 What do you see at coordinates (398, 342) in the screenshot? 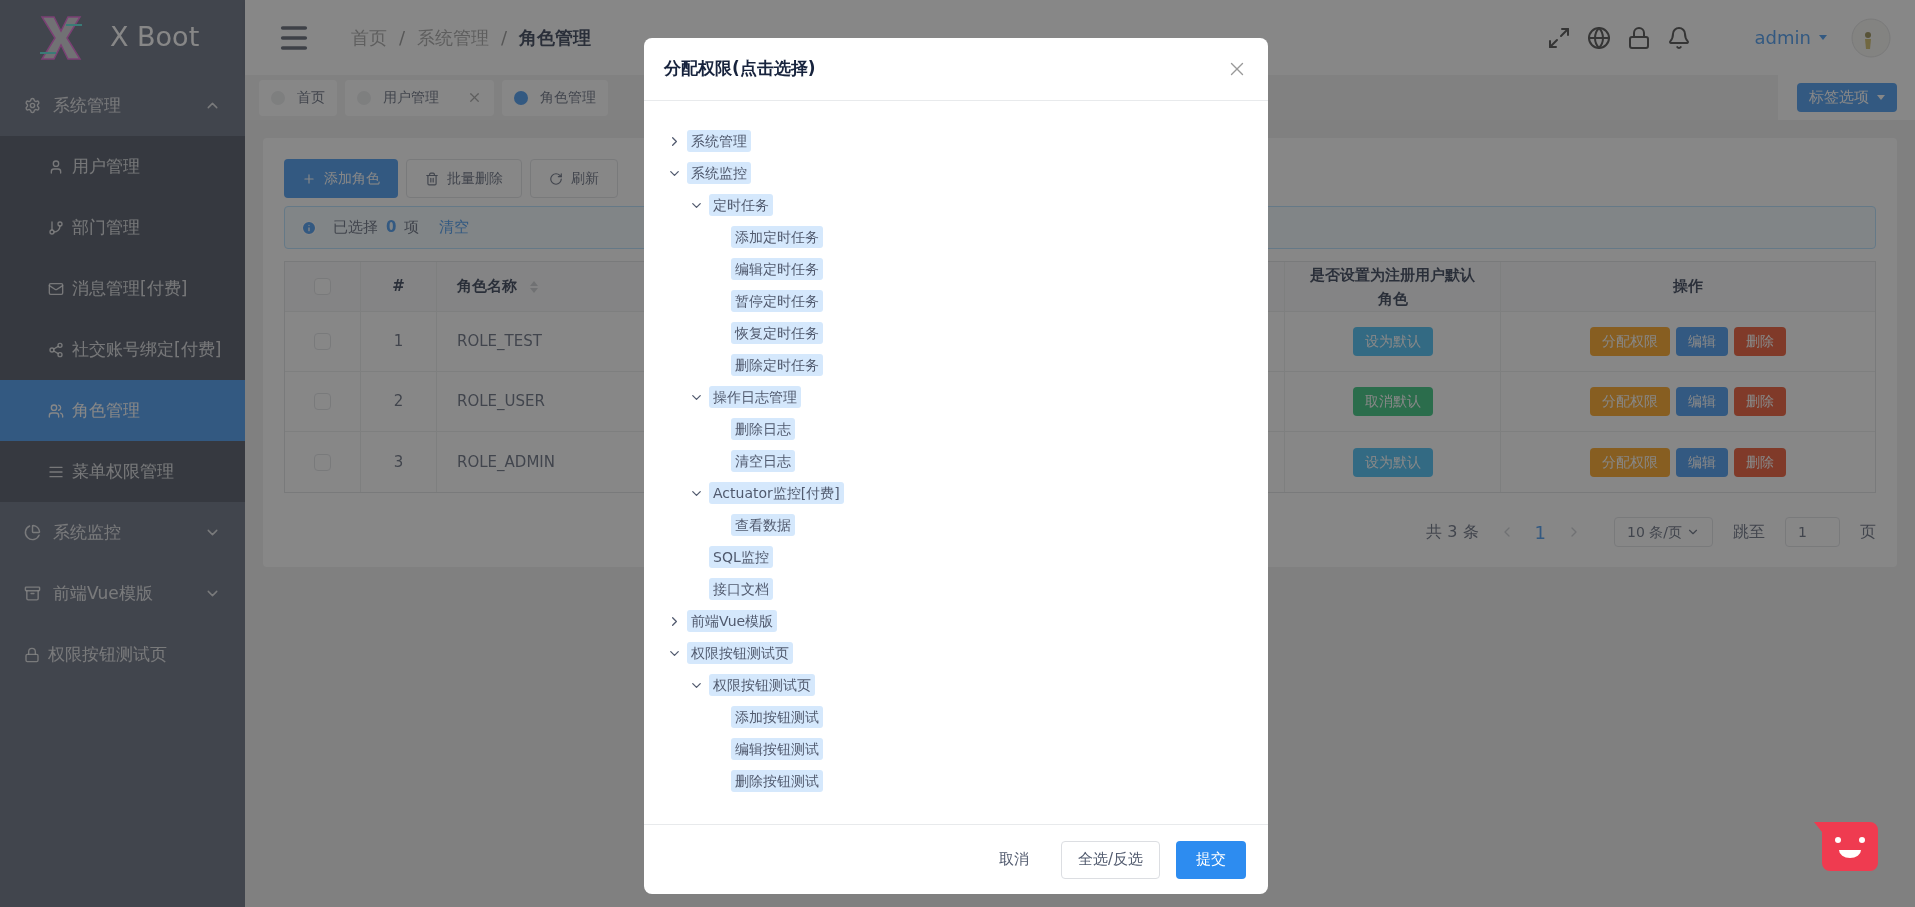
I see `table-cell-text: 1` at bounding box center [398, 342].